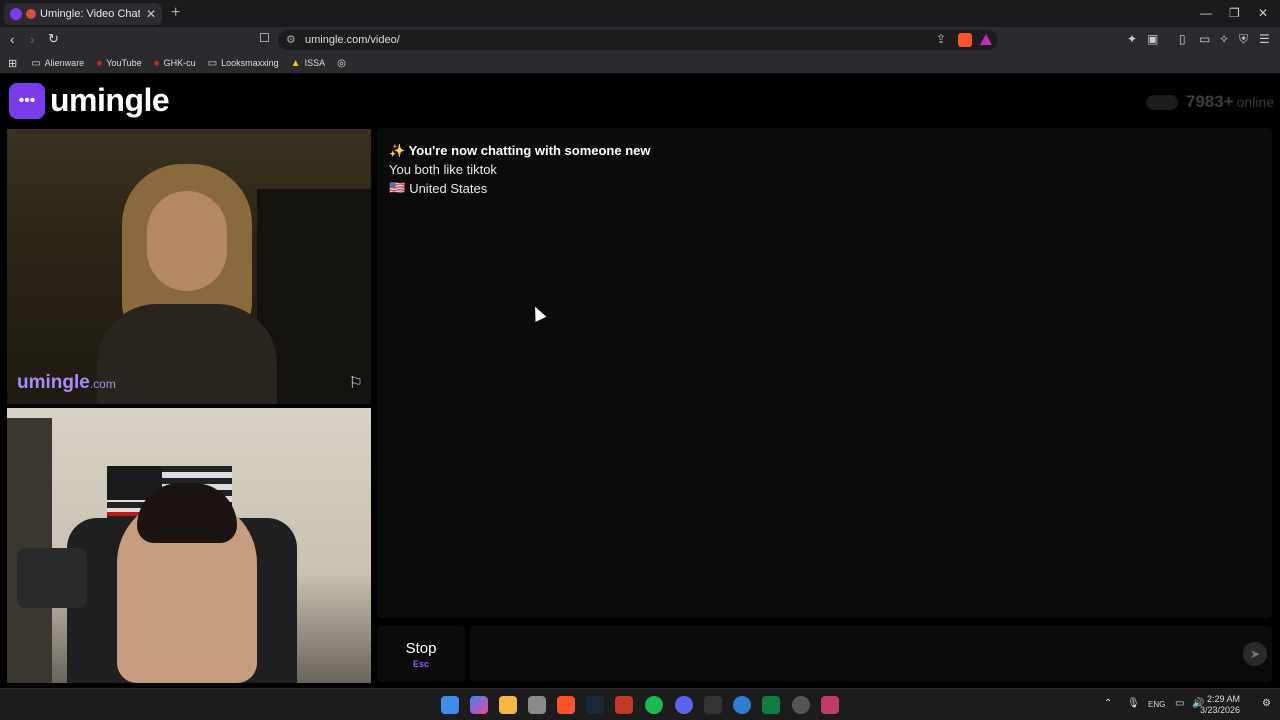 This screenshot has width=1280, height=720. What do you see at coordinates (566, 705) in the screenshot?
I see `brave-browser-icon` at bounding box center [566, 705].